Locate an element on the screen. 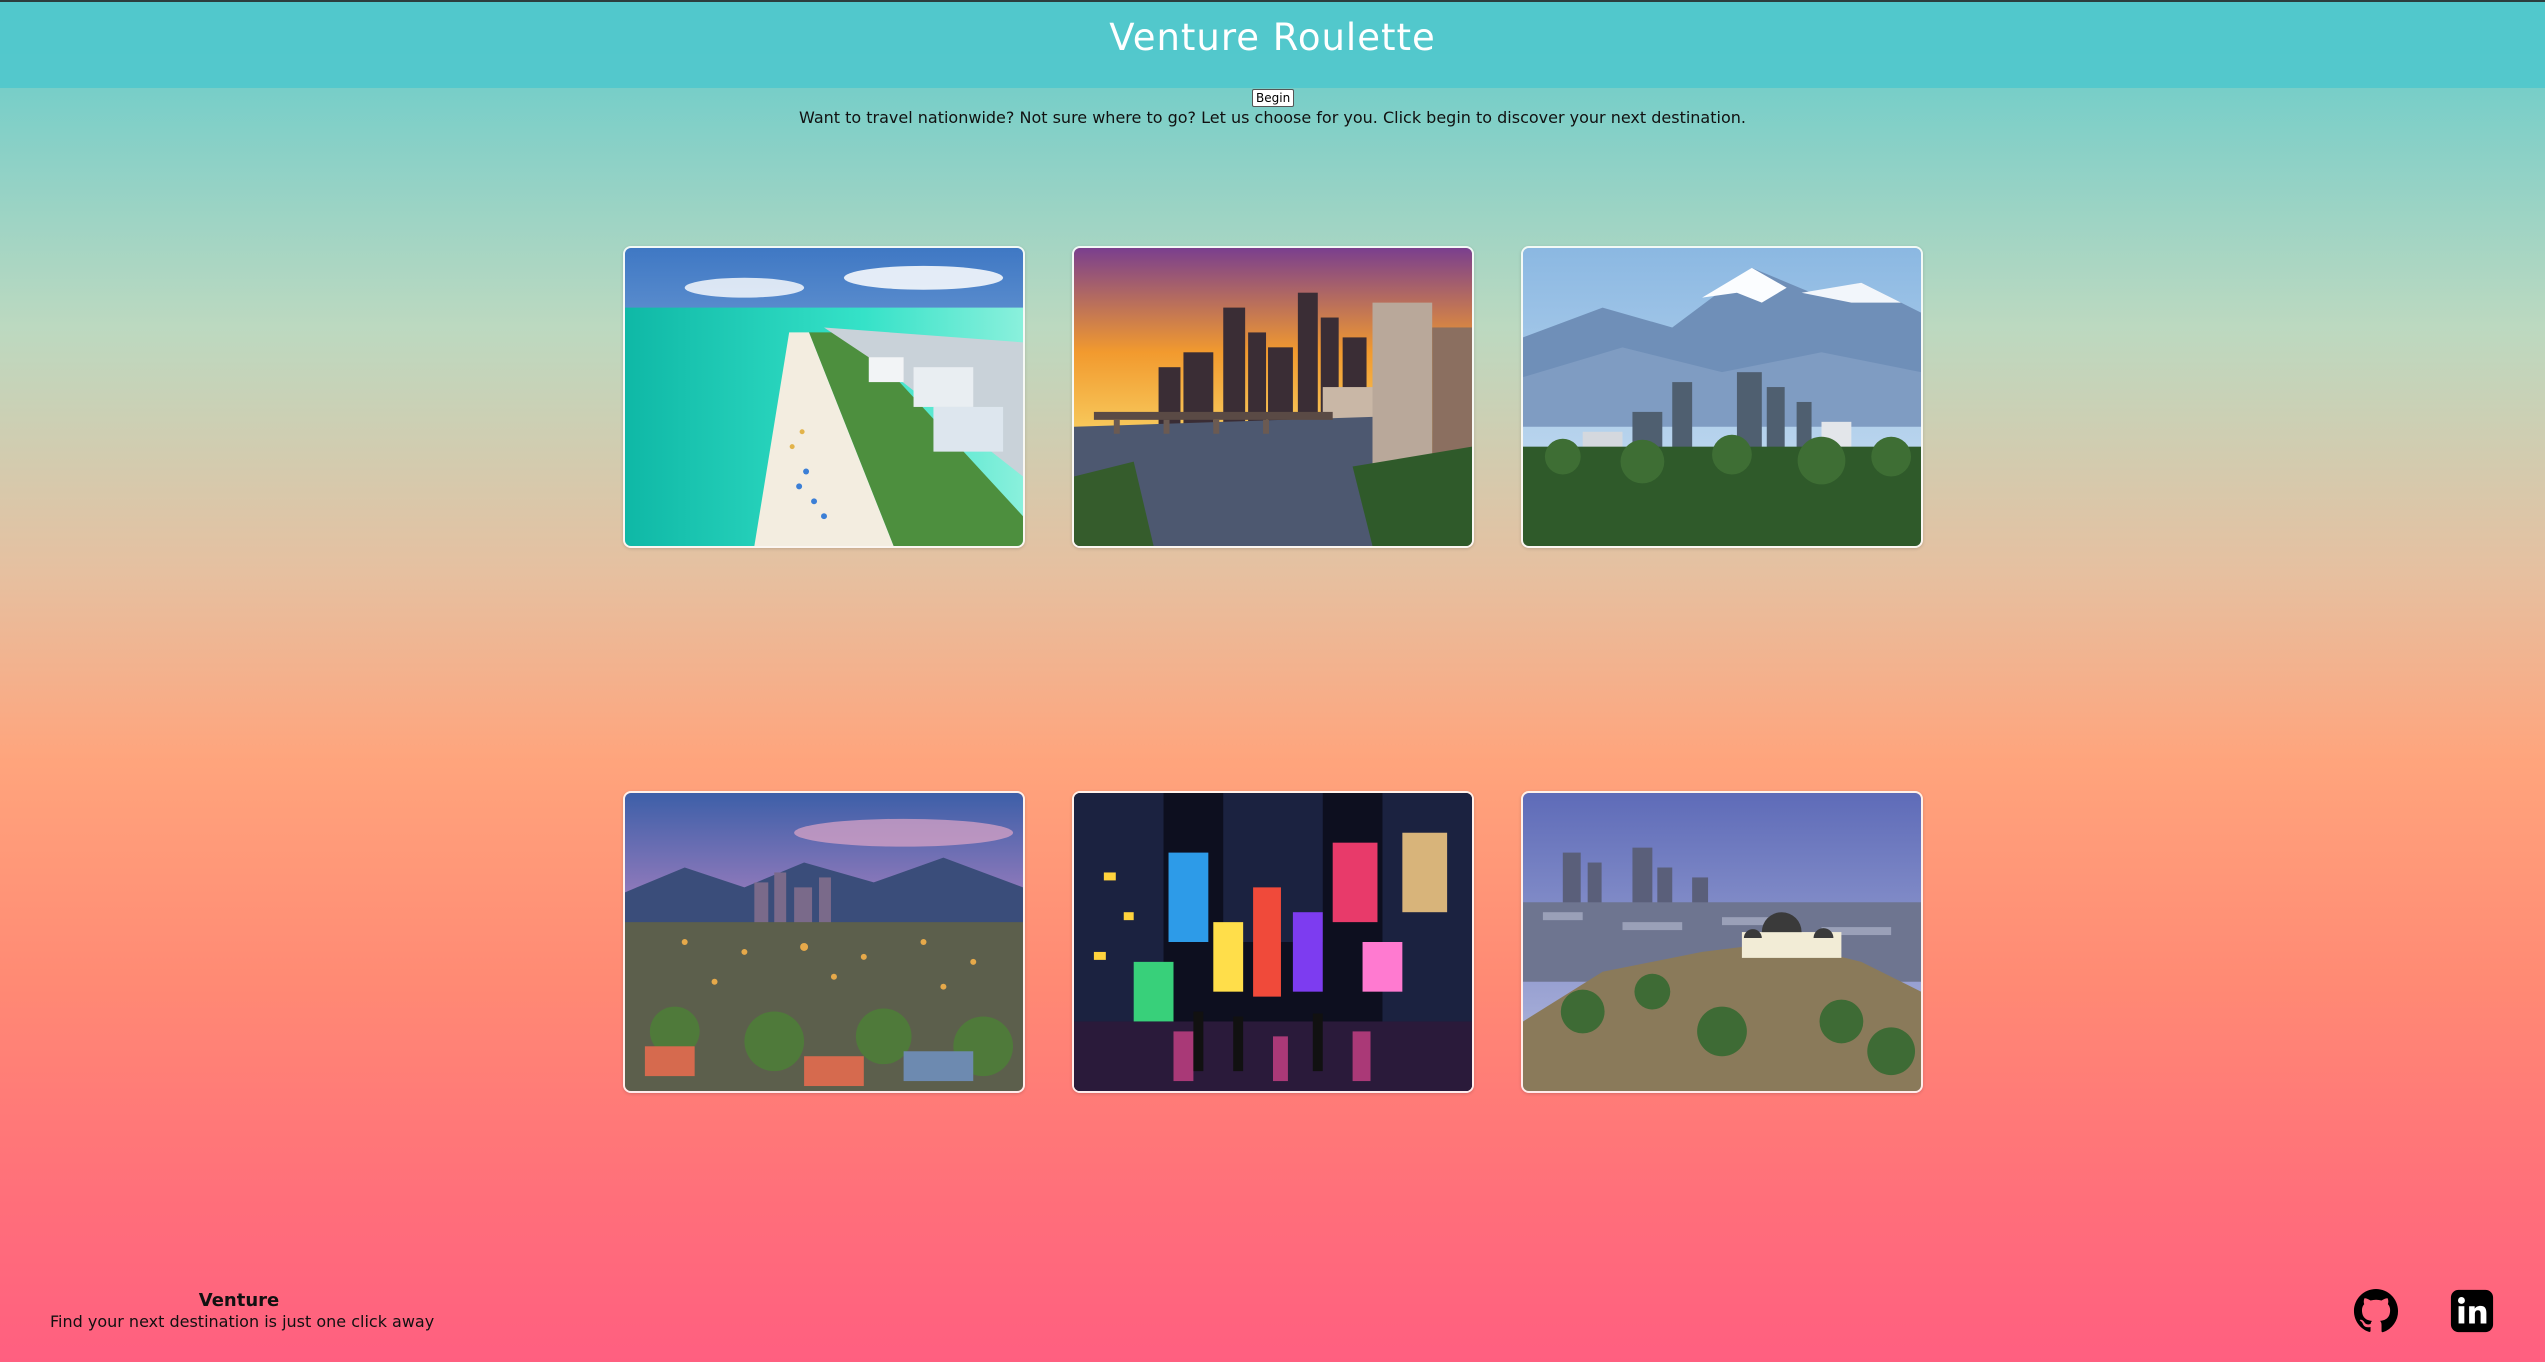  neon-night-image is located at coordinates (1273, 942).